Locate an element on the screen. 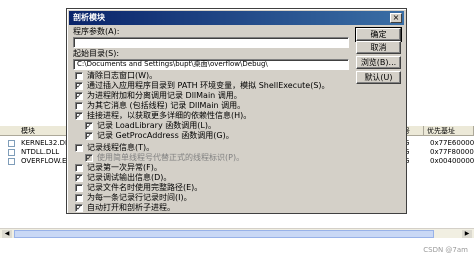 Image resolution: width=474 pixels, height=257 pixels. checkbox-disabled: ✓ is located at coordinates (89, 158).